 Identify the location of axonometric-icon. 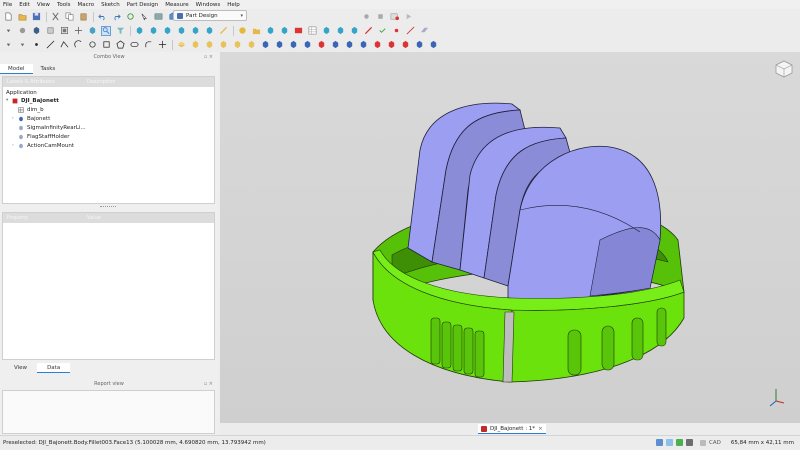
(92, 31).